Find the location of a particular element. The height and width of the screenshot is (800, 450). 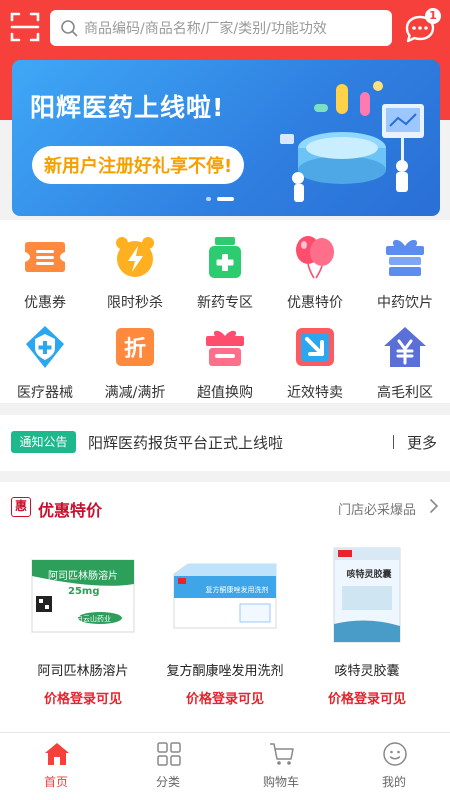

yuan-house-icon is located at coordinates (405, 347).